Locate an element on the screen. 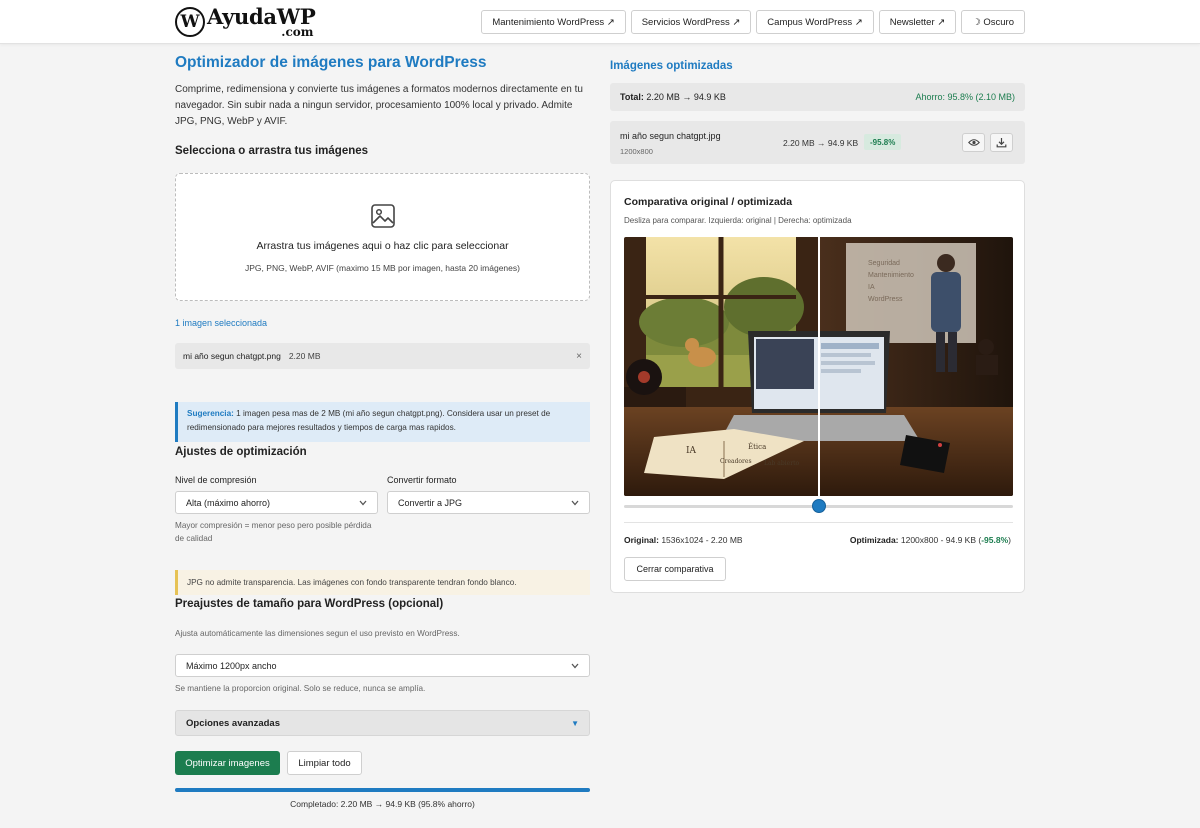  wordpress-logo-icon: W is located at coordinates (190, 22).